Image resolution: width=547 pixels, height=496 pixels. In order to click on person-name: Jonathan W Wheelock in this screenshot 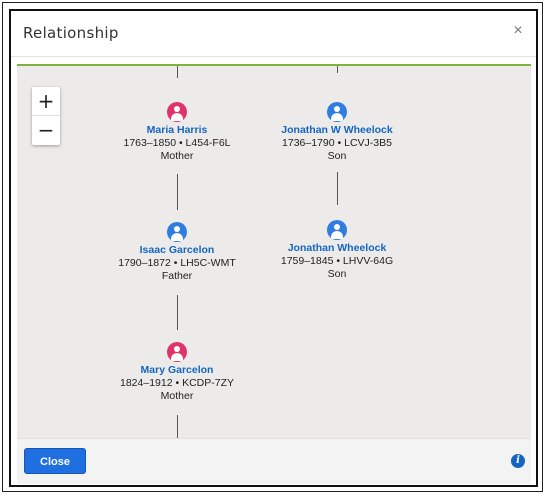, I will do `click(337, 130)`.